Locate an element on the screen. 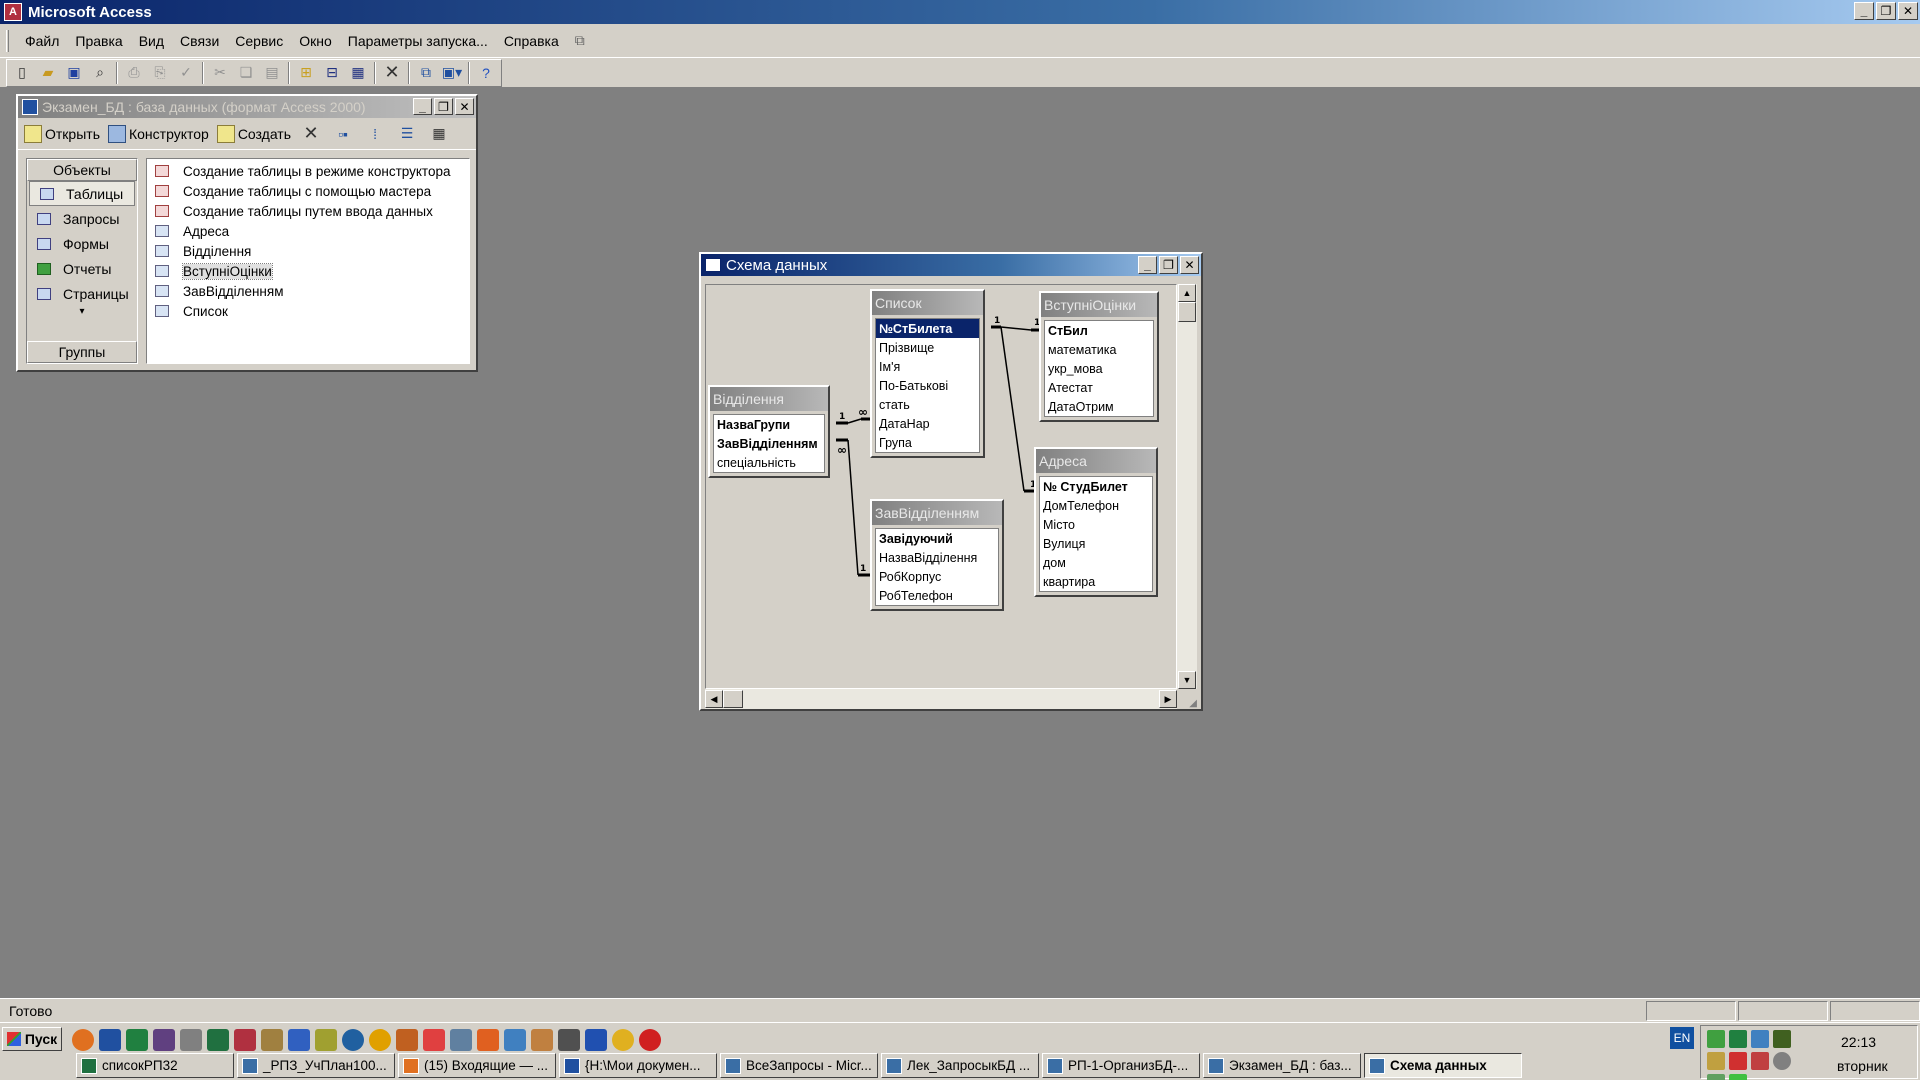 This screenshot has height=1080, width=1920. paste-icon: ▤ is located at coordinates (272, 73).